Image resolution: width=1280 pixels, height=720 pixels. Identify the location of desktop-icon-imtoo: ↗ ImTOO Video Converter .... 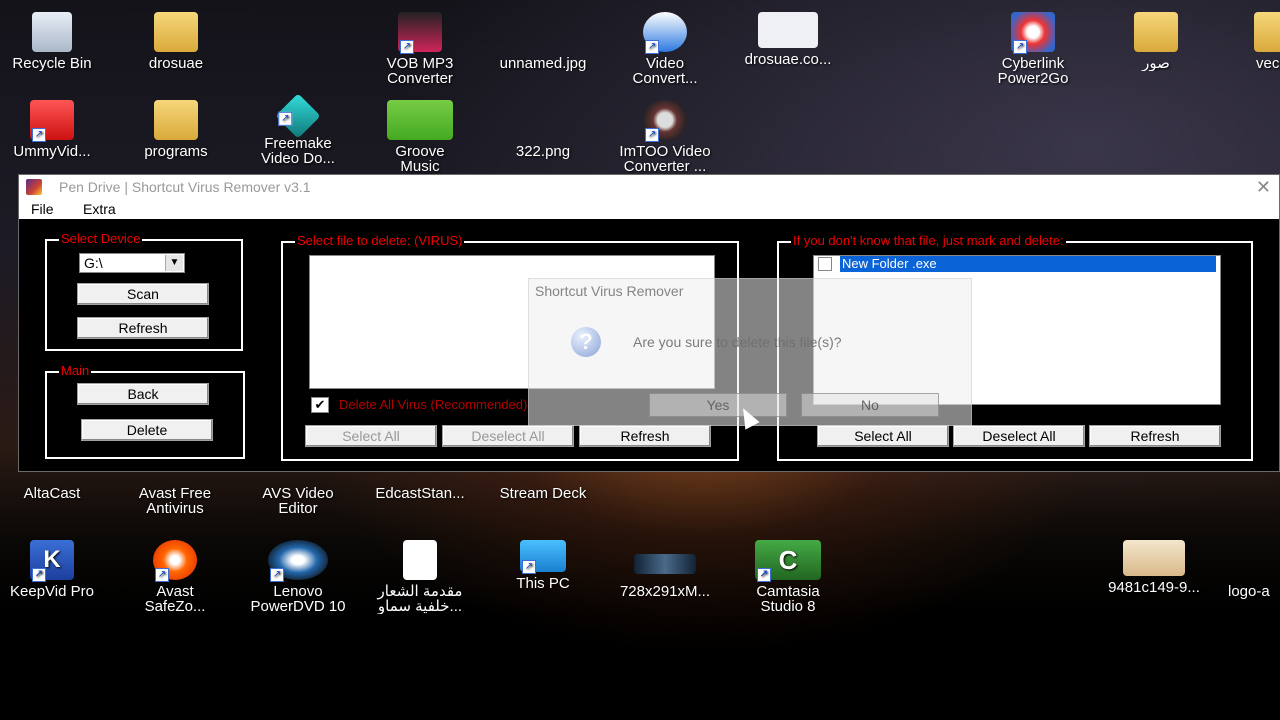
(665, 137).